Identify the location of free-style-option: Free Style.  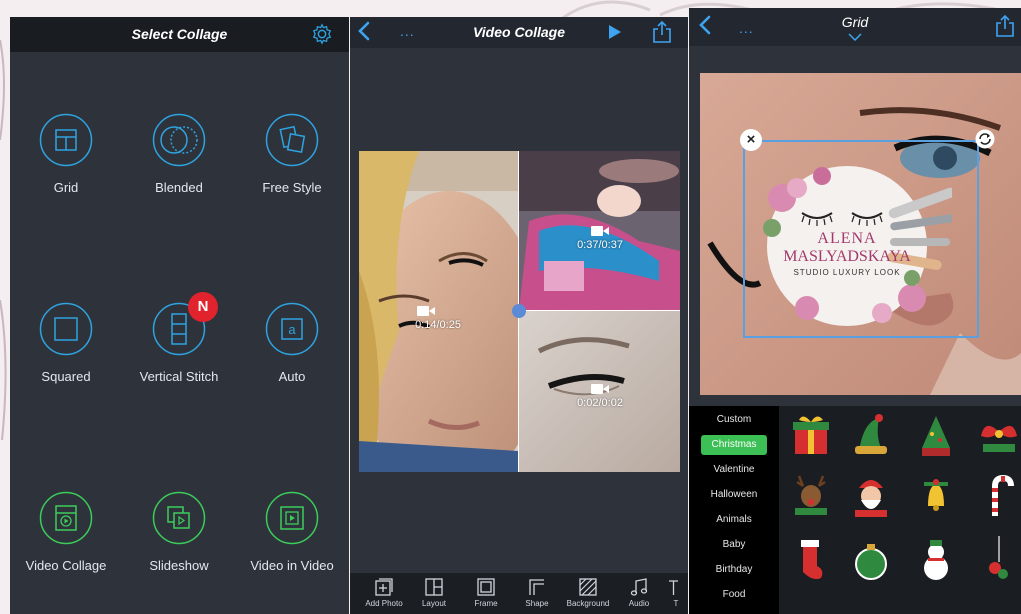
(292, 163).